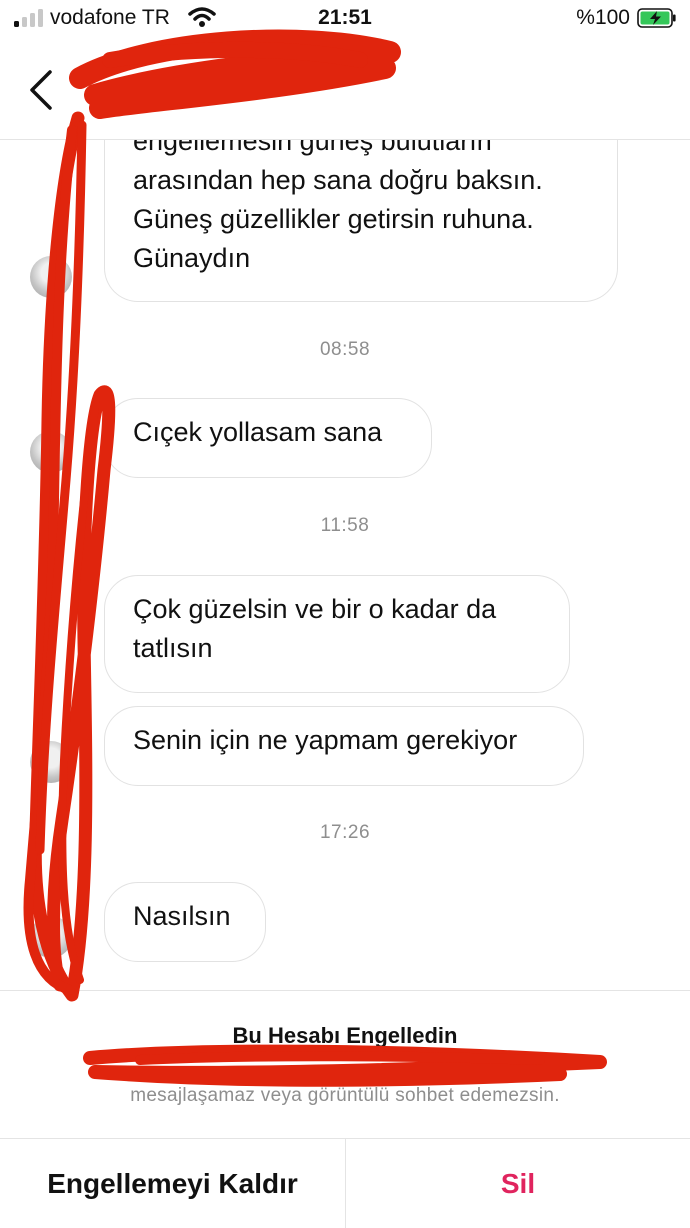  I want to click on action-bar: Engellemeyi Kaldır Sil, so click(345, 1183).